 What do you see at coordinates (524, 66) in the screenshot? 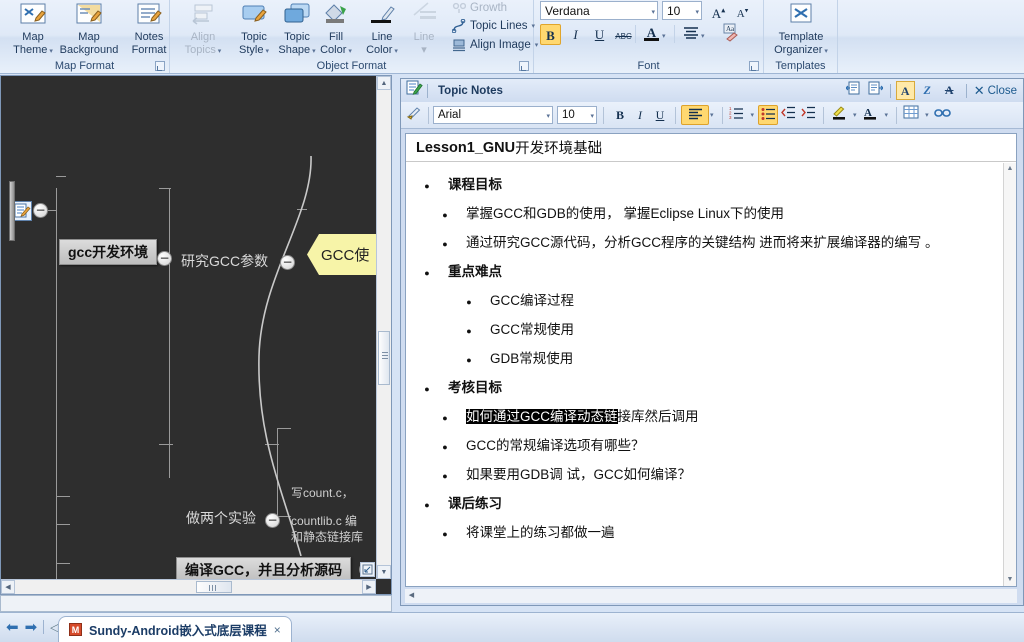
I see `object-format-dialog-launcher` at bounding box center [524, 66].